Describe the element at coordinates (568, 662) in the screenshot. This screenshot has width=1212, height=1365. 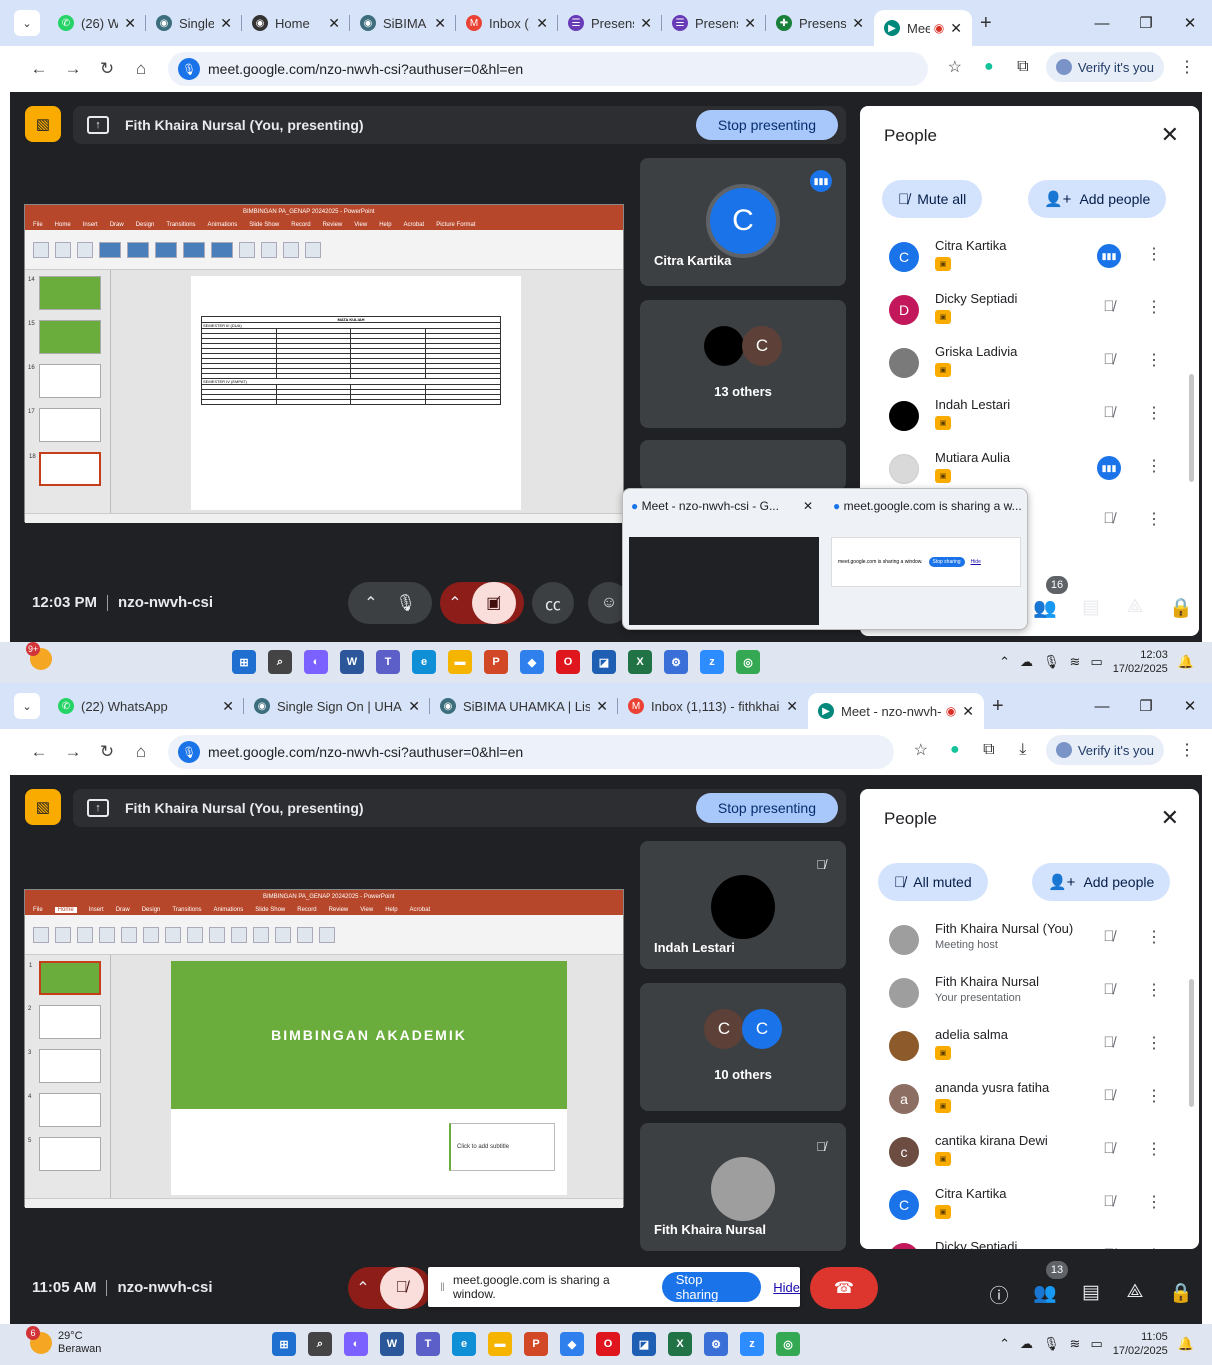
I see `opera-icon: O` at that location.